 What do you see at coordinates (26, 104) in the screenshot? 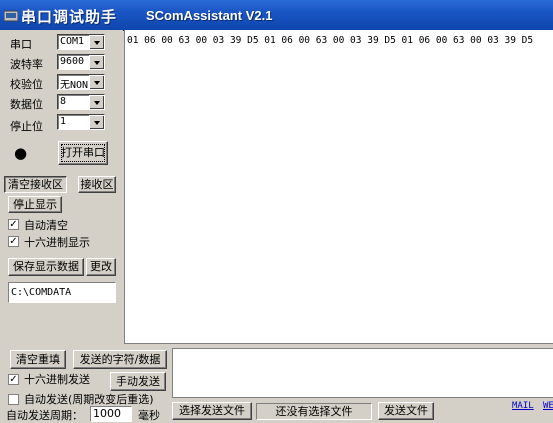
I see `databits-label: 数据位` at bounding box center [26, 104].